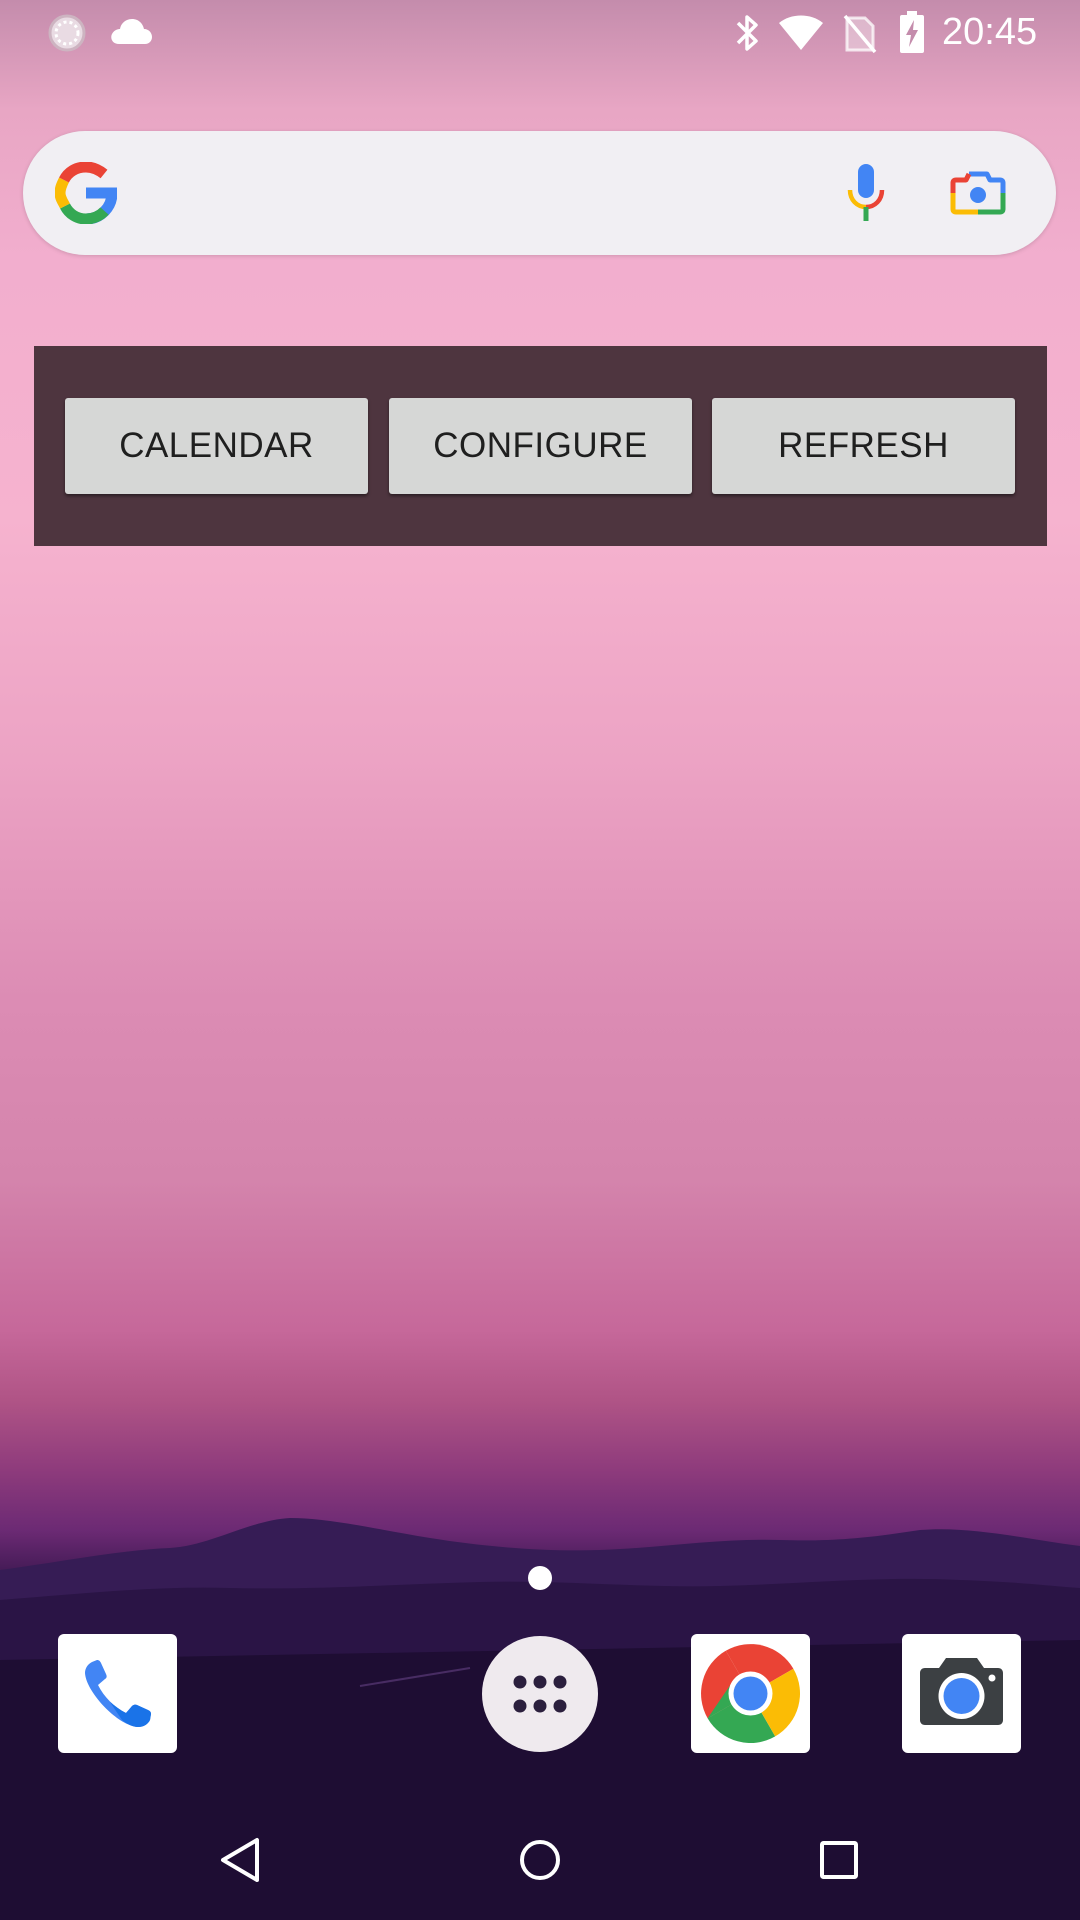 Image resolution: width=1080 pixels, height=1920 pixels. I want to click on home-icon, so click(540, 1860).